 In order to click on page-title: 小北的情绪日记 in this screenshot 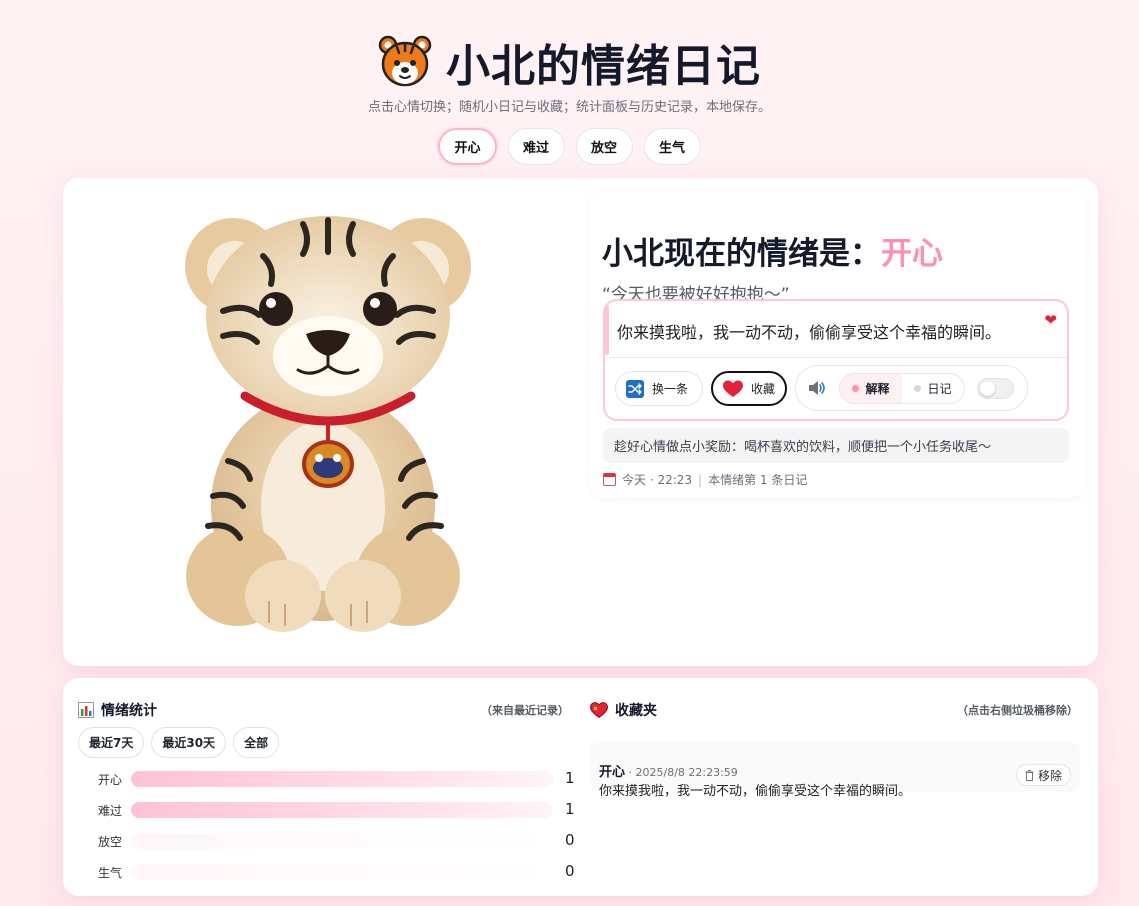, I will do `click(603, 66)`.